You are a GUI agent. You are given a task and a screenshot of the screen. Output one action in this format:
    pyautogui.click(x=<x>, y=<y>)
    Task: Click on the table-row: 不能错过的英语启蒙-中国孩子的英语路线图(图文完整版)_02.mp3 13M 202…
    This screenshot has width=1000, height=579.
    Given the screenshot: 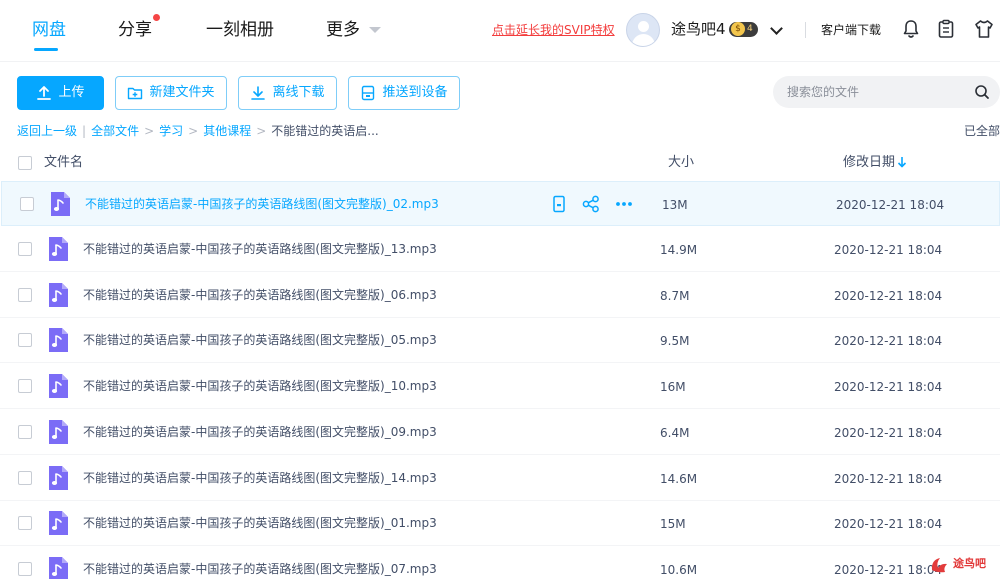 What is the action you would take?
    pyautogui.click(x=500, y=203)
    